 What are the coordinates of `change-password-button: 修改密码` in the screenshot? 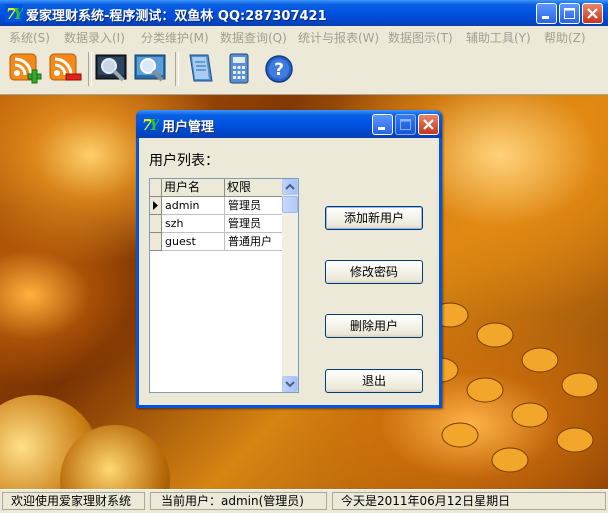 It's located at (374, 272).